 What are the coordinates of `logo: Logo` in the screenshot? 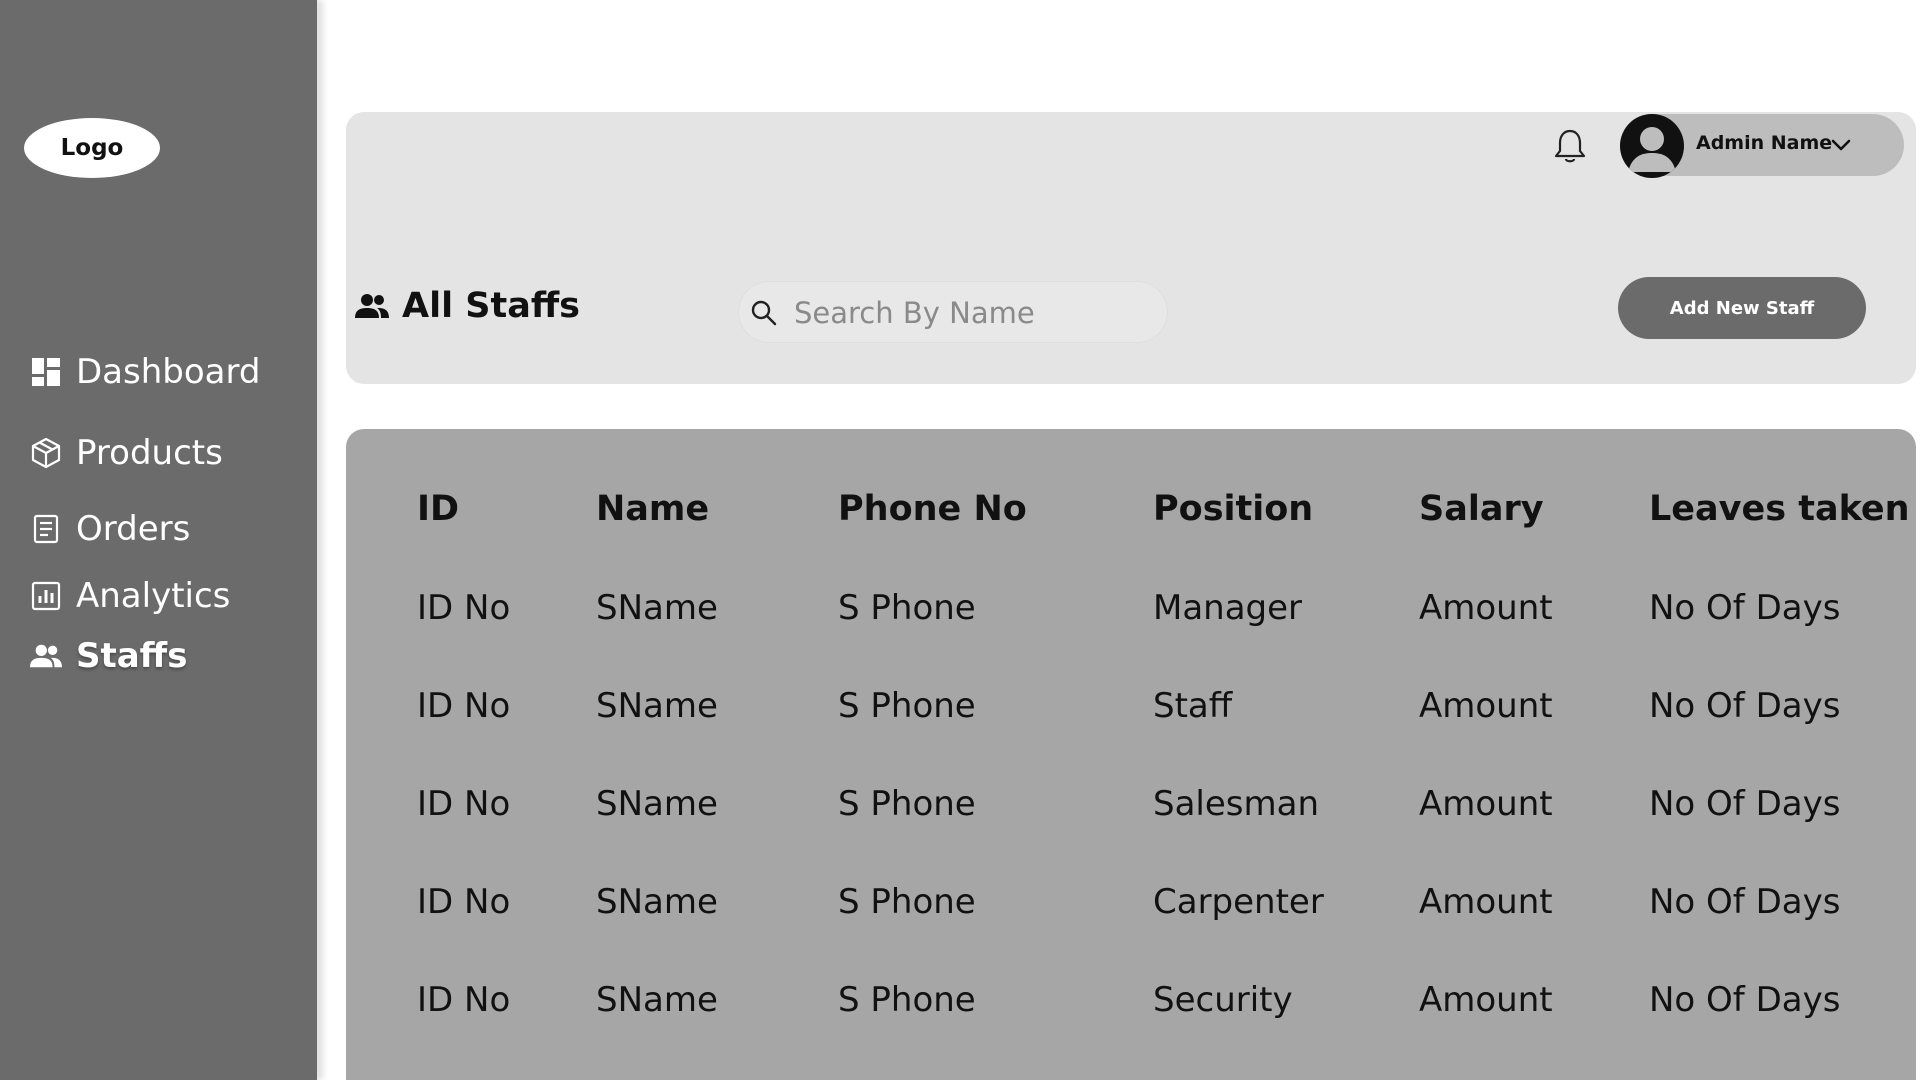 It's located at (92, 148).